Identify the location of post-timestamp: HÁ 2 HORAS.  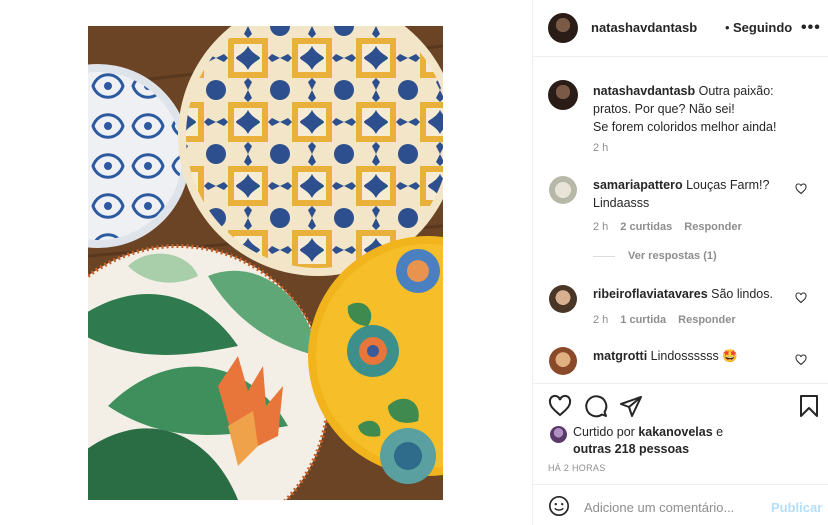
(577, 468).